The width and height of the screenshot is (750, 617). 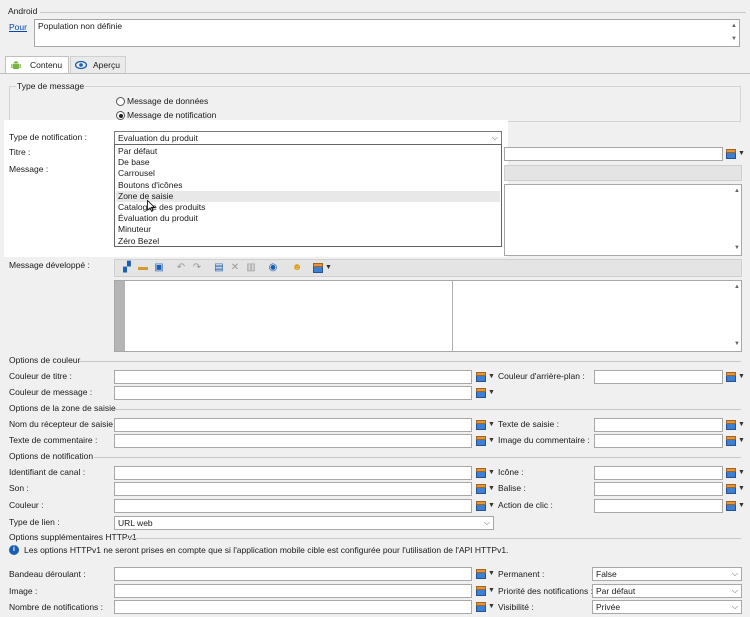 What do you see at coordinates (219, 268) in the screenshot?
I see `copy-icon: ▤` at bounding box center [219, 268].